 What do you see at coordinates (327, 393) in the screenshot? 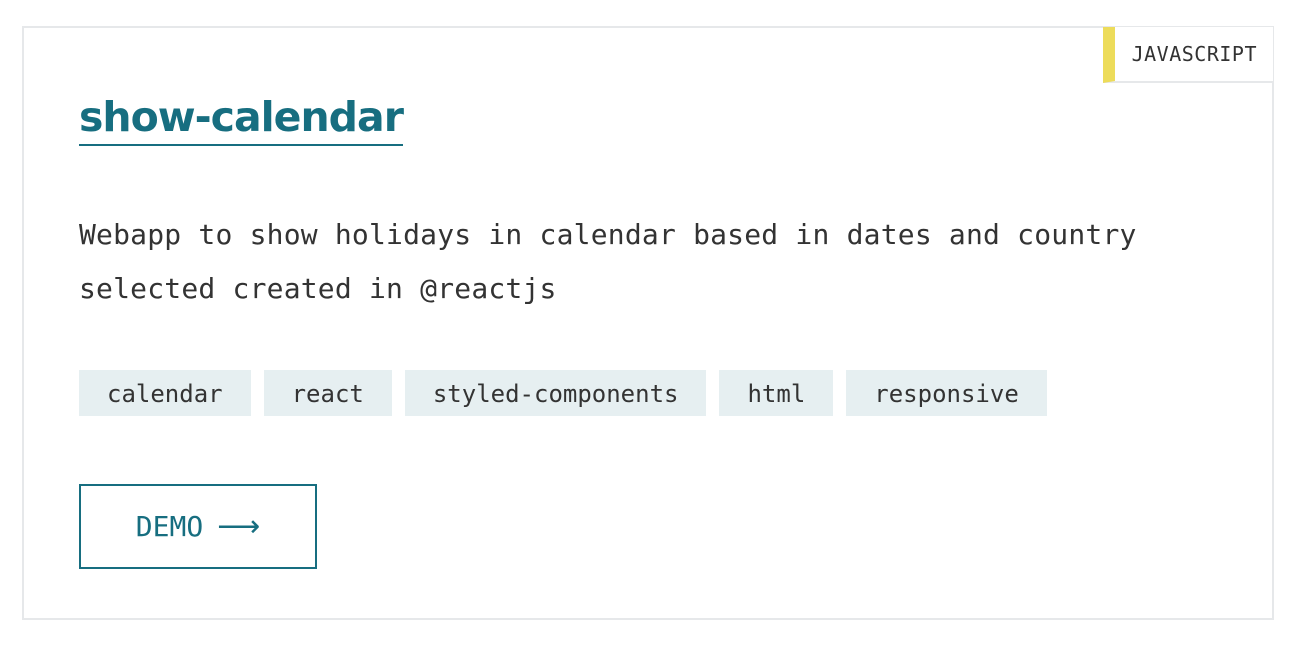
I see `tag-react: react` at bounding box center [327, 393].